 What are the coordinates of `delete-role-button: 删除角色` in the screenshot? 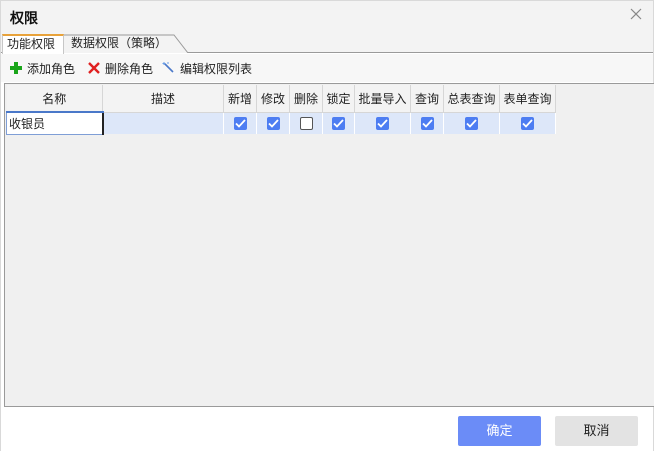 It's located at (120, 68).